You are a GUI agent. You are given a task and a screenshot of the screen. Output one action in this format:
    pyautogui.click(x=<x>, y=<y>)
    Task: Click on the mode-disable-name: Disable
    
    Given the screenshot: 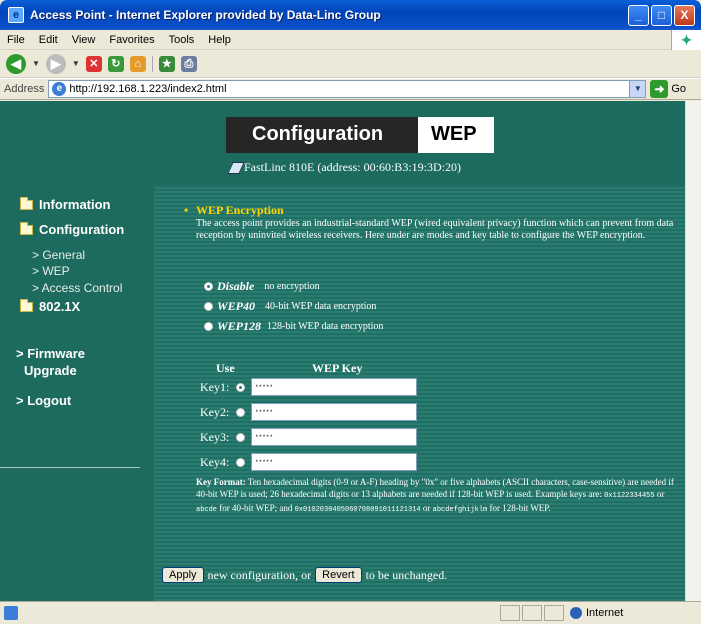 What is the action you would take?
    pyautogui.click(x=236, y=286)
    